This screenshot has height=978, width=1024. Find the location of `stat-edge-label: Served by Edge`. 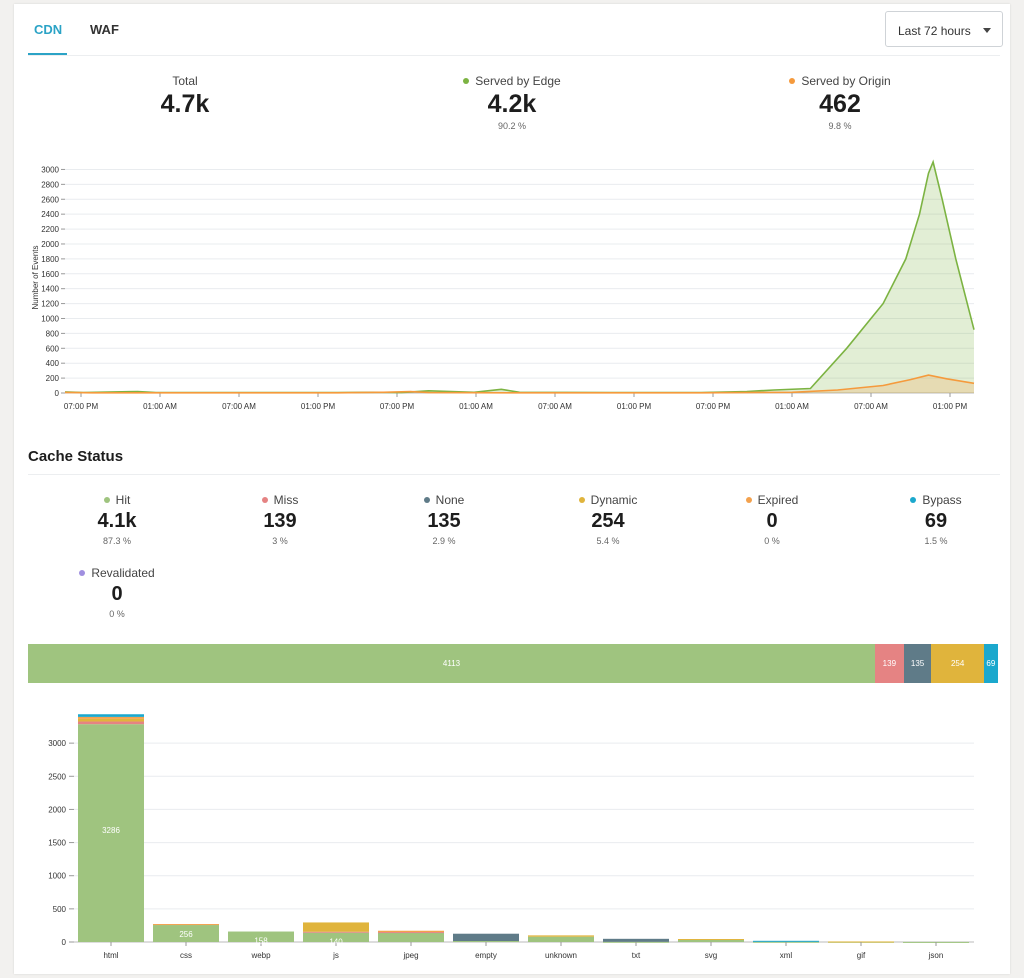

stat-edge-label: Served by Edge is located at coordinates (518, 81).